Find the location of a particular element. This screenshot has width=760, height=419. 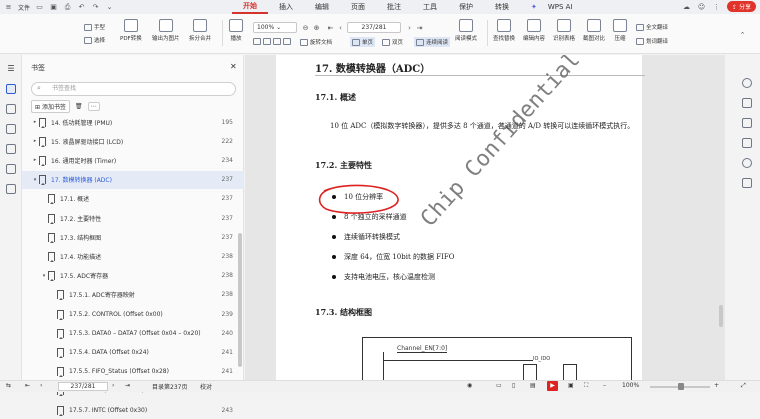

adjust-icon is located at coordinates (747, 103).